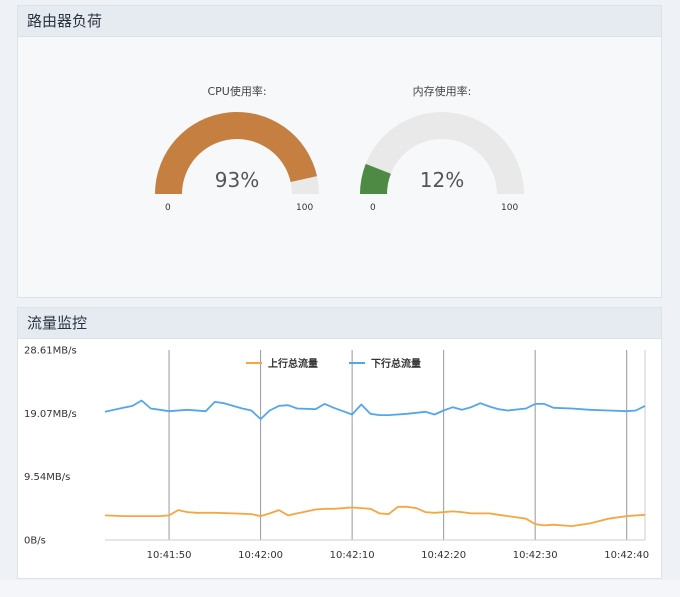 The image size is (680, 597). Describe the element at coordinates (35, 541) in the screenshot. I see `y-tick-label: 0B/s` at that location.